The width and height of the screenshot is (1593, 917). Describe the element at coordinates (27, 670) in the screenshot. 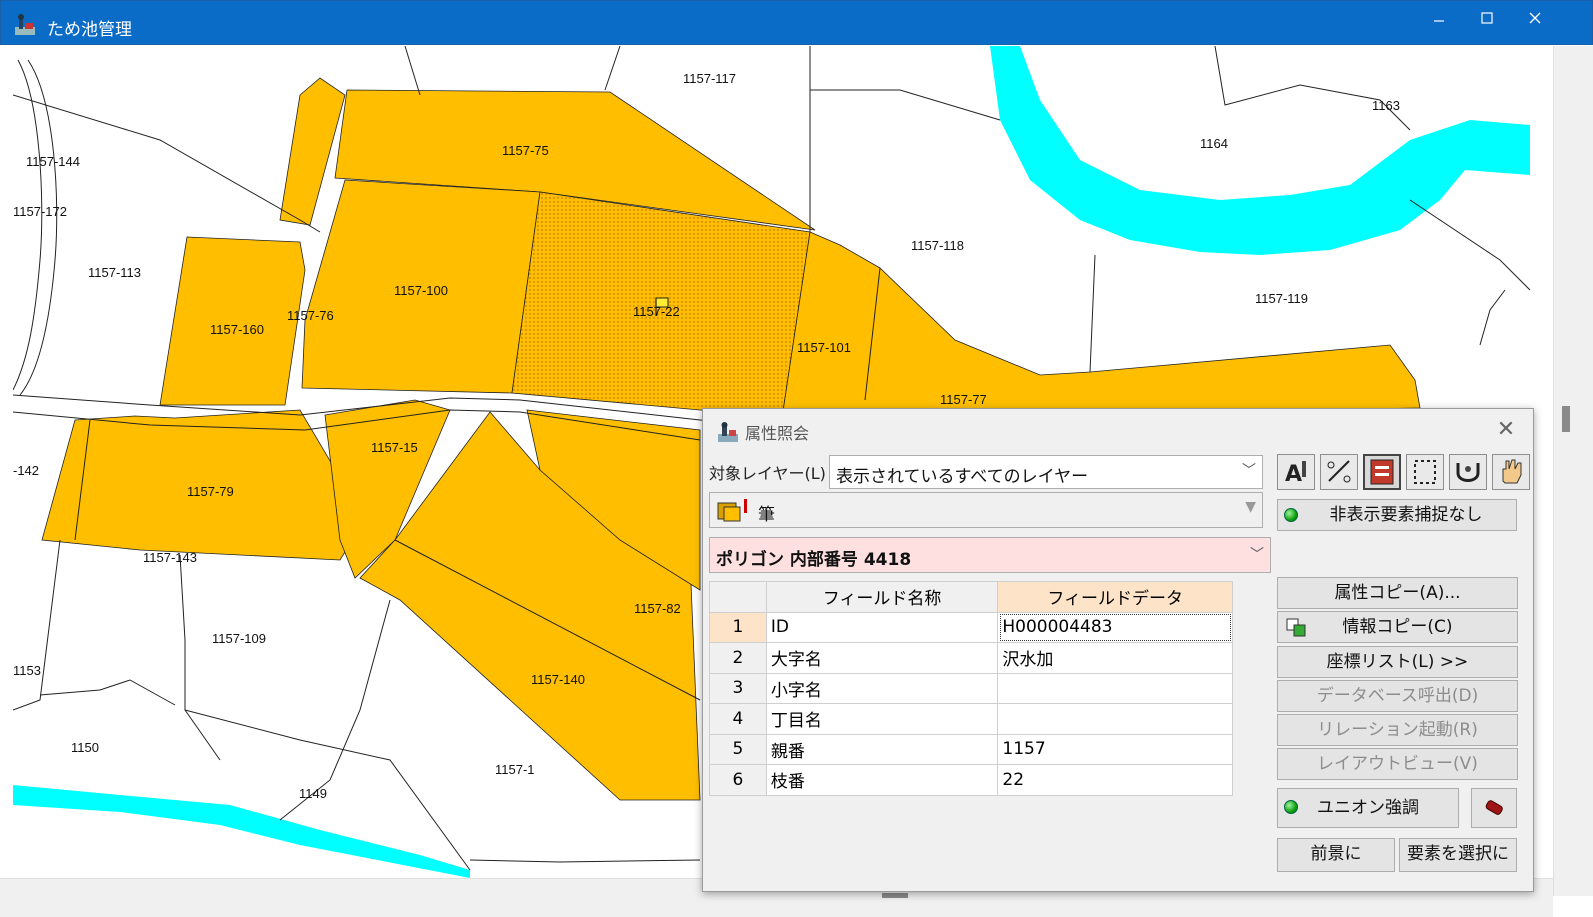

I see `parcel-label: 1153` at that location.